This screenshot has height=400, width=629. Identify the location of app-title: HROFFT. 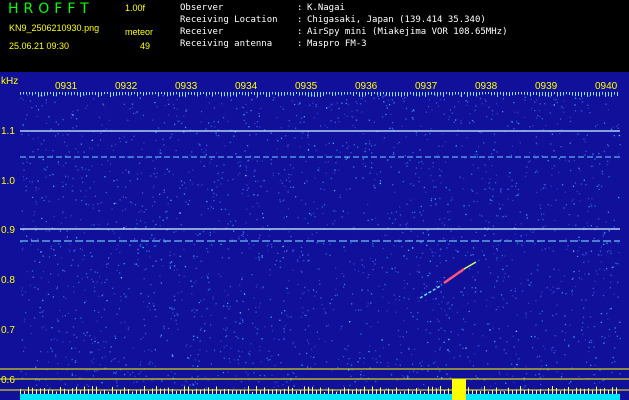
(51, 9).